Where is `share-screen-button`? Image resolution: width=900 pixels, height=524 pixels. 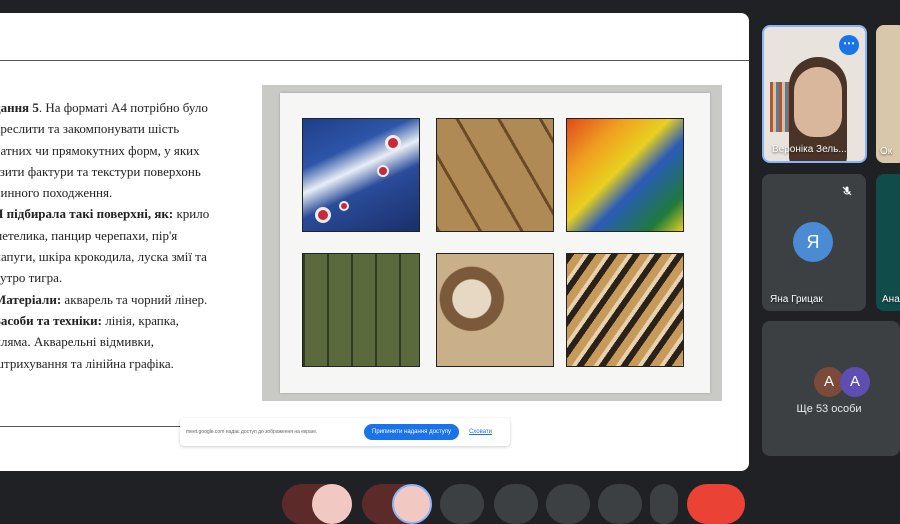
share-screen-button is located at coordinates (568, 504).